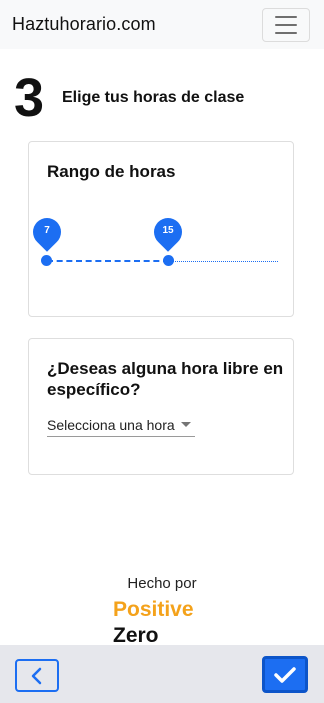  What do you see at coordinates (186, 424) in the screenshot?
I see `caret-down-icon` at bounding box center [186, 424].